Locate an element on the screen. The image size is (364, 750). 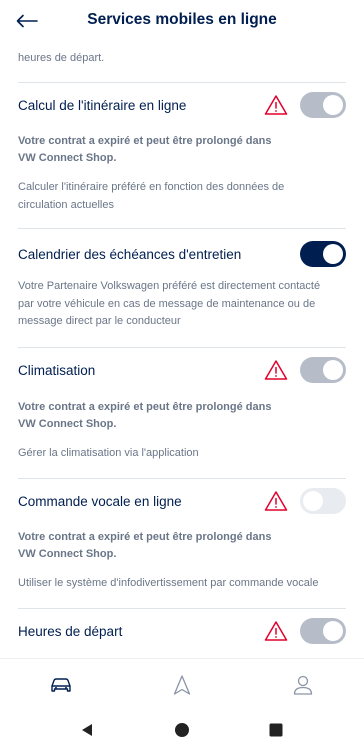
route-calculation-toggle is located at coordinates (323, 105).